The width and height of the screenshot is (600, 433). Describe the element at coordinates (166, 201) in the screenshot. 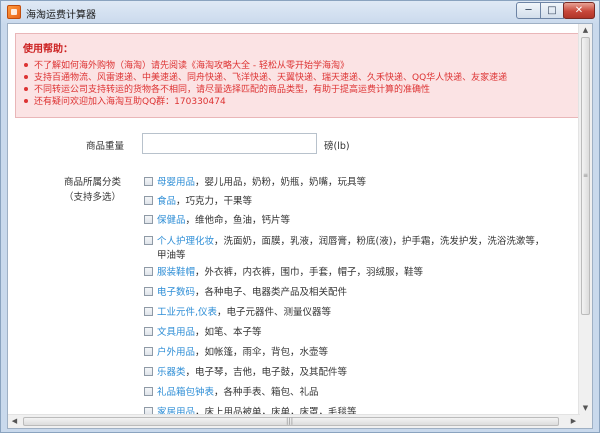

I see `category-name: 食品` at that location.